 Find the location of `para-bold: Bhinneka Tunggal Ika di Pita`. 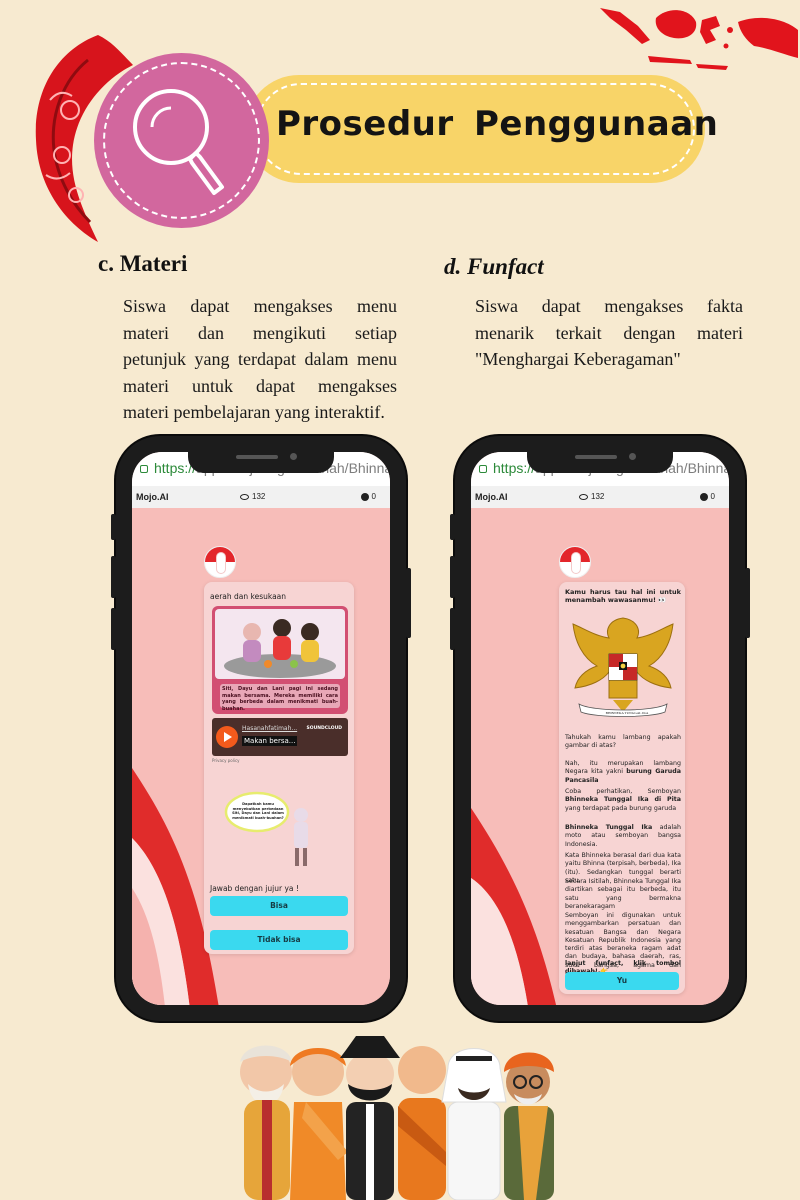

para-bold: Bhinneka Tunggal Ika di Pita is located at coordinates (623, 800).